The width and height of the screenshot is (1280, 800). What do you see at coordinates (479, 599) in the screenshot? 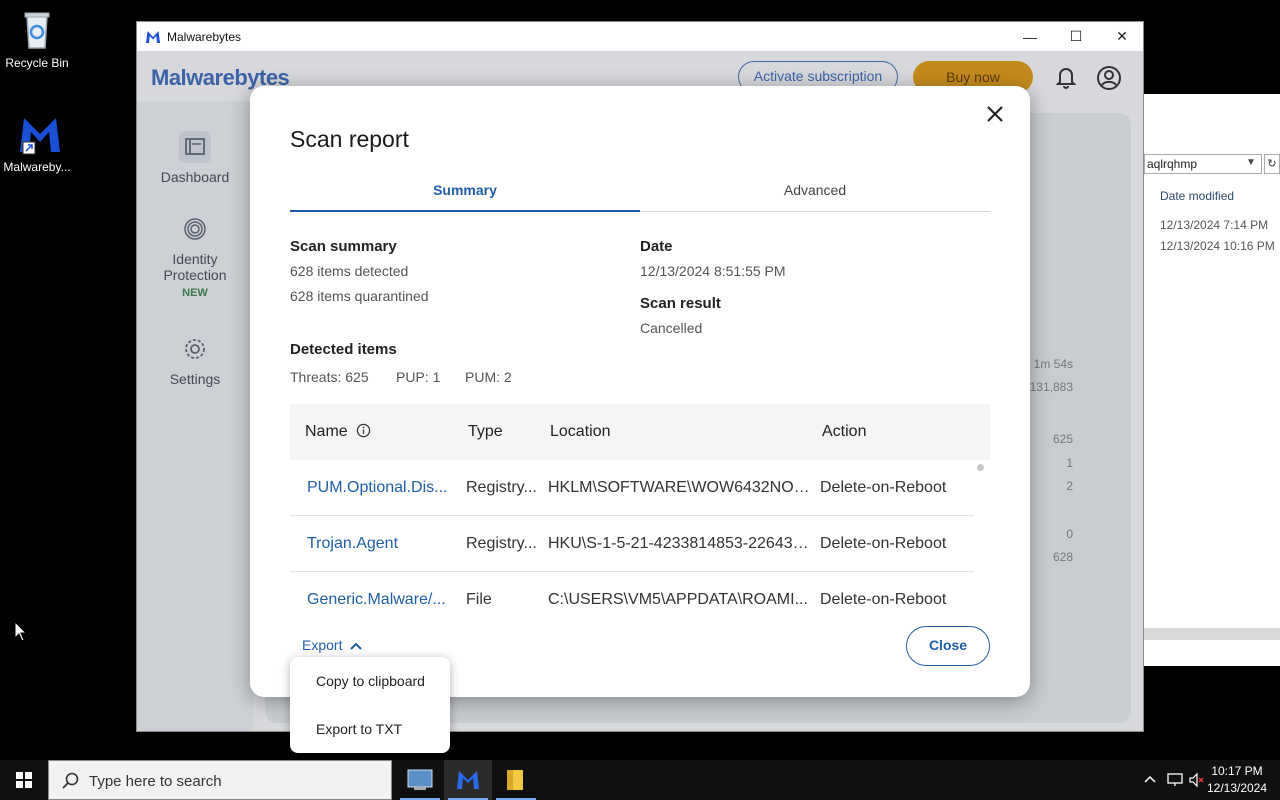
I see `threat-type: File` at bounding box center [479, 599].